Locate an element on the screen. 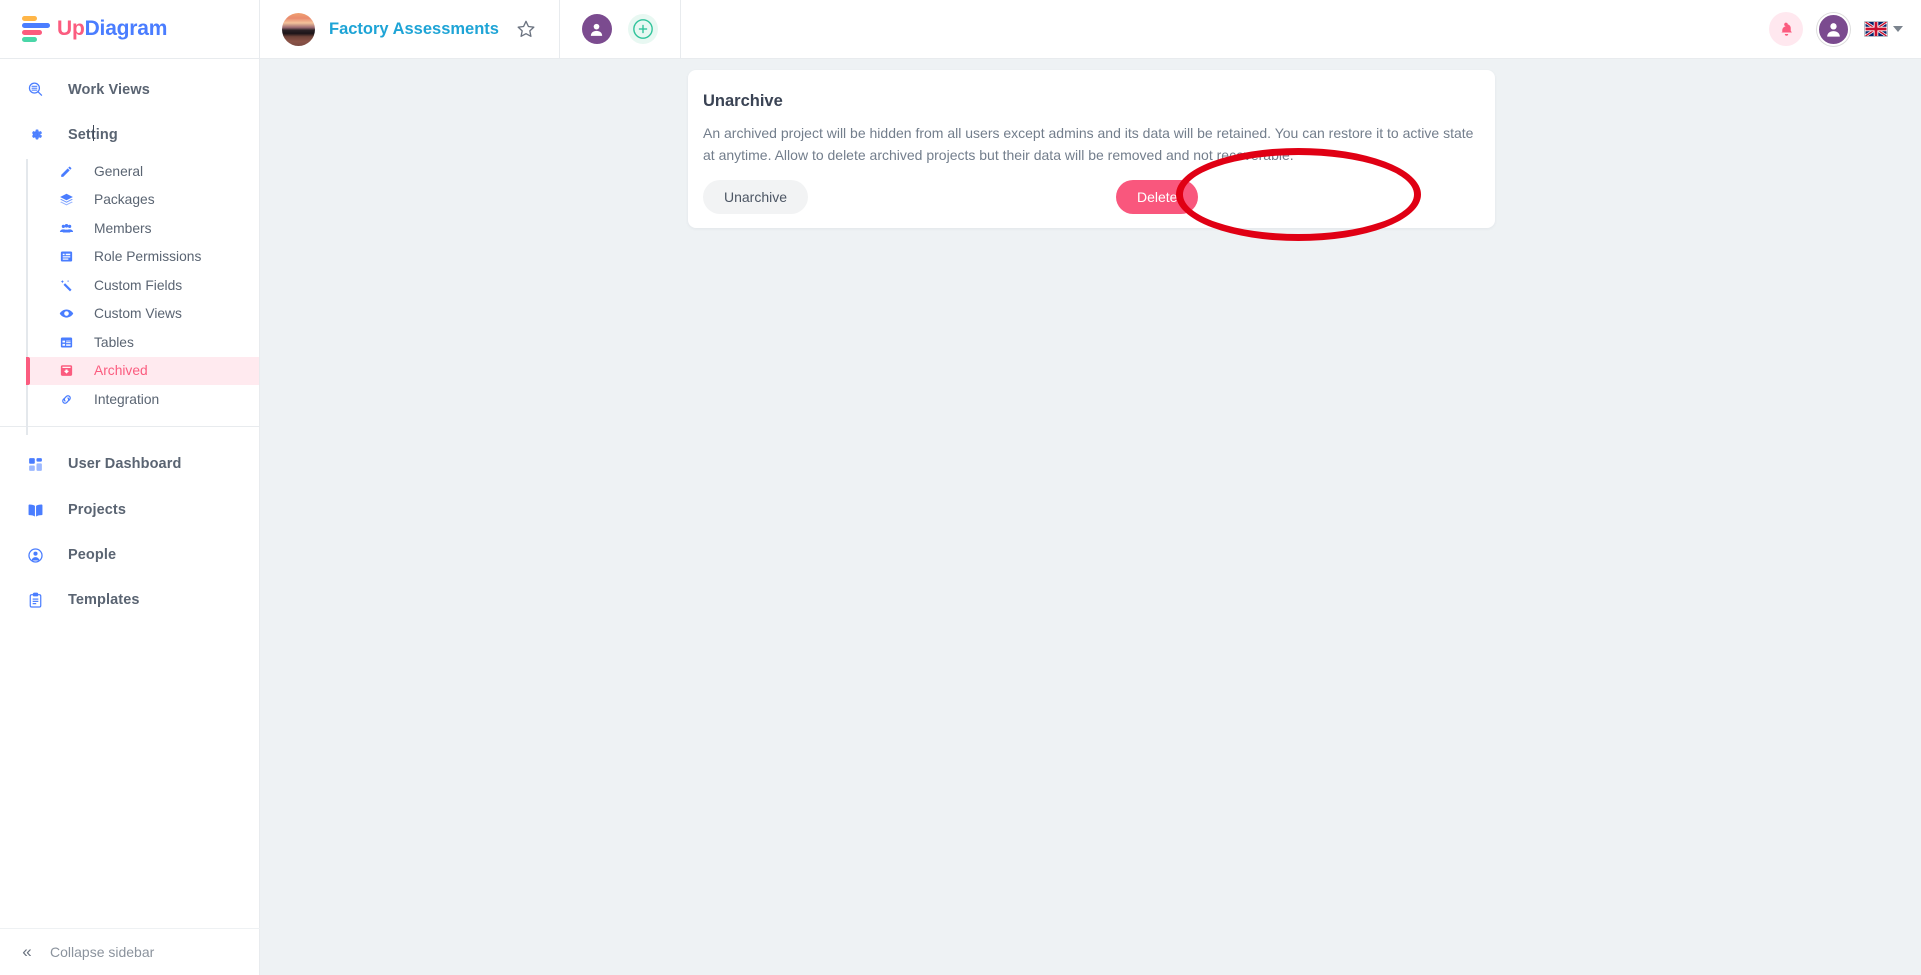 This screenshot has height=975, width=1921. sidebar-item-integration: Integration is located at coordinates (144, 399).